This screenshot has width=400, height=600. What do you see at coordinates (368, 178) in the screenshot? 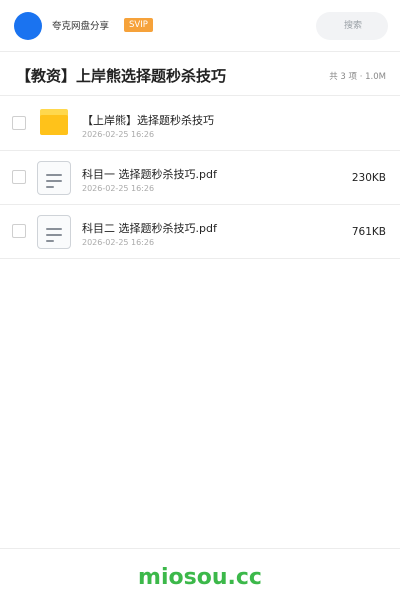
I see `file-size: 230KB` at bounding box center [368, 178].